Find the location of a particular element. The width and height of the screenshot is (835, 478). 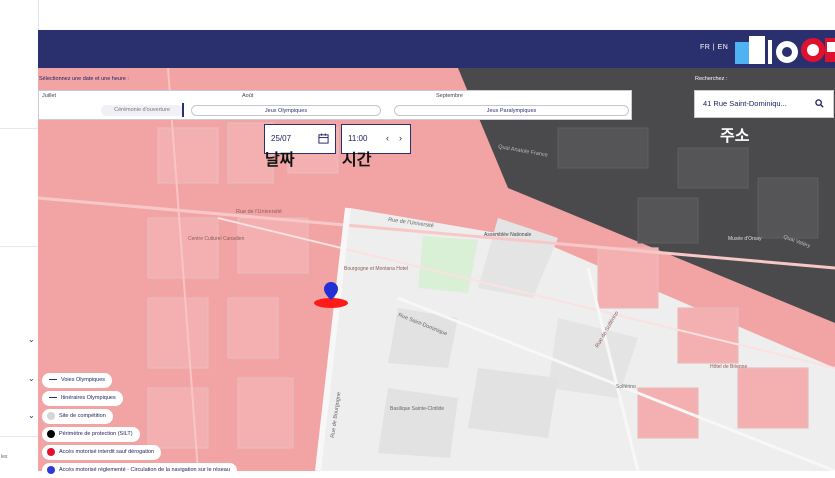

legend-label: Accès motorisé interdit sauf dérogation is located at coordinates (107, 452).